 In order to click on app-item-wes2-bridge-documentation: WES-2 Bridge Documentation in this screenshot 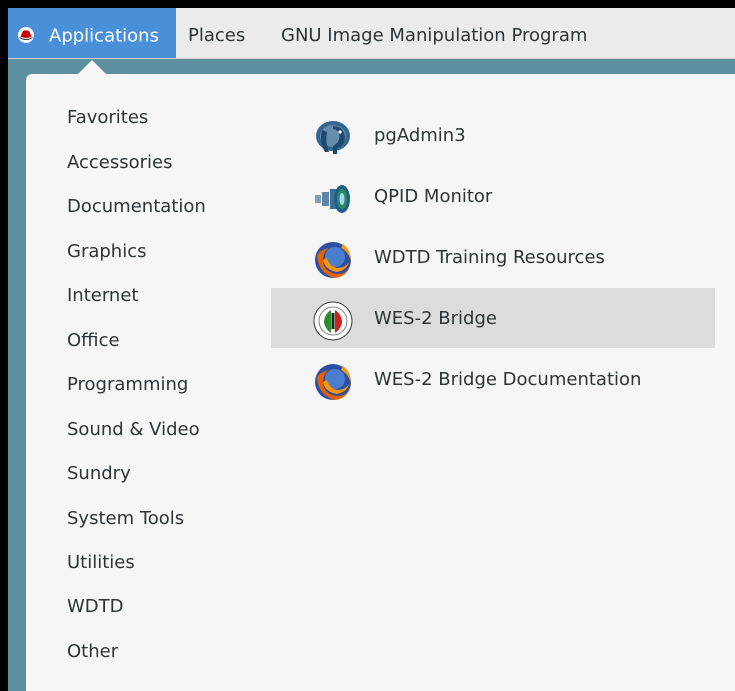, I will do `click(493, 379)`.